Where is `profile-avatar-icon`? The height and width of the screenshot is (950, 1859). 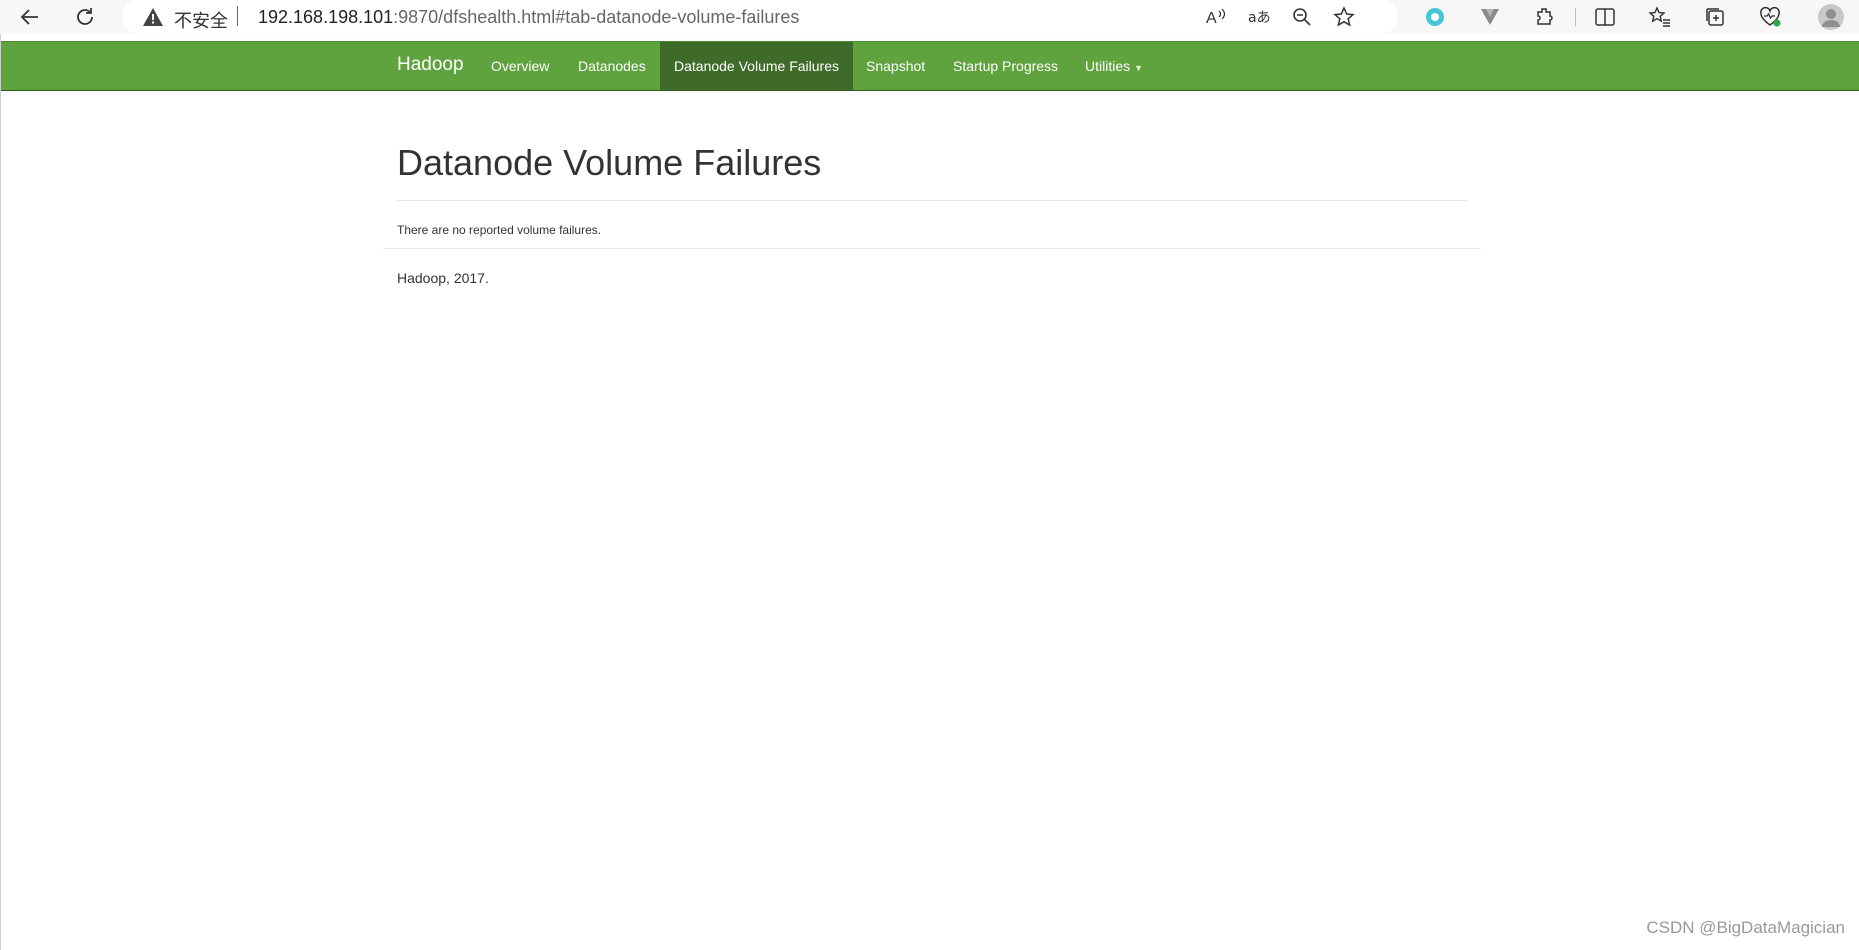 profile-avatar-icon is located at coordinates (1831, 17).